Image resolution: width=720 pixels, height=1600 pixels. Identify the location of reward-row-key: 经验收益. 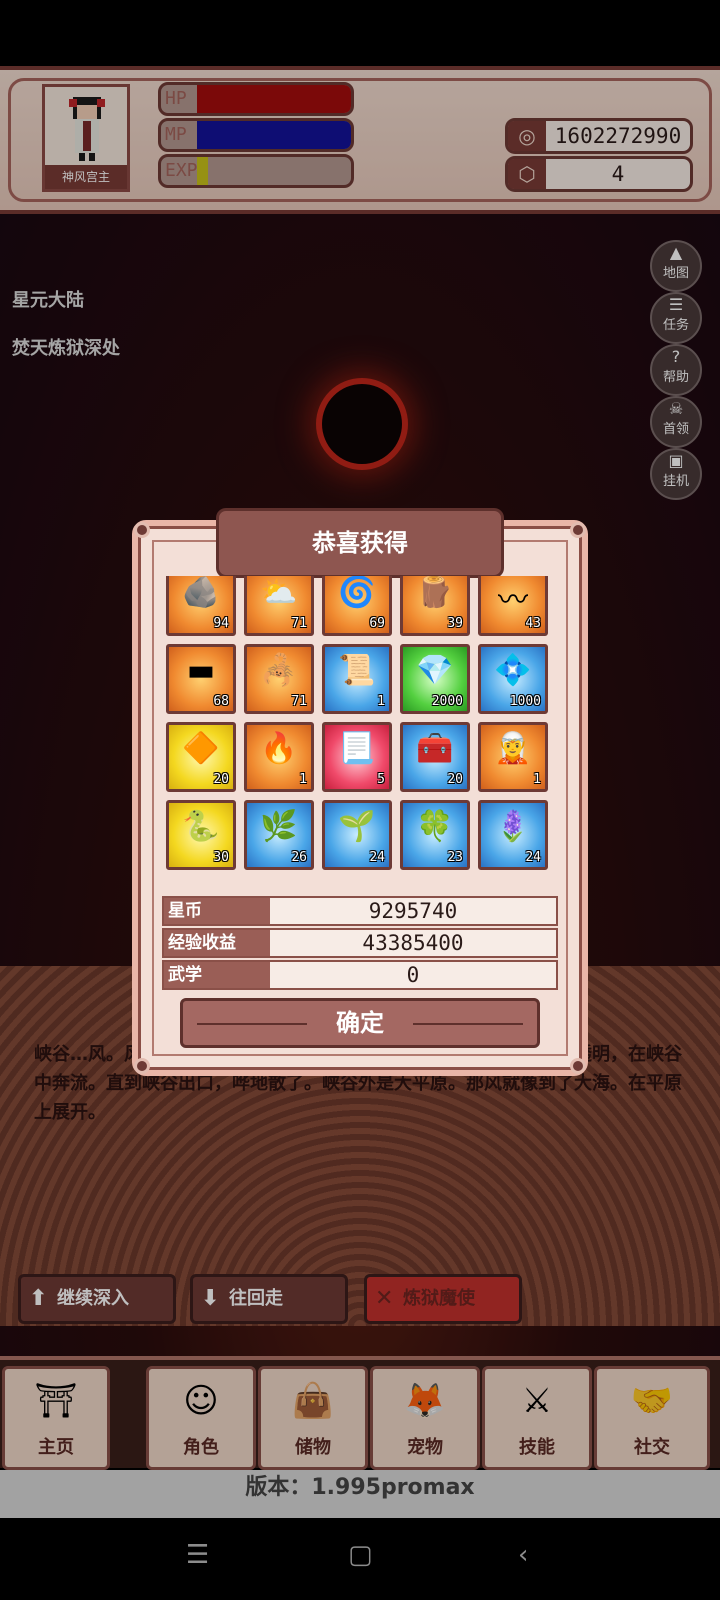
(217, 943).